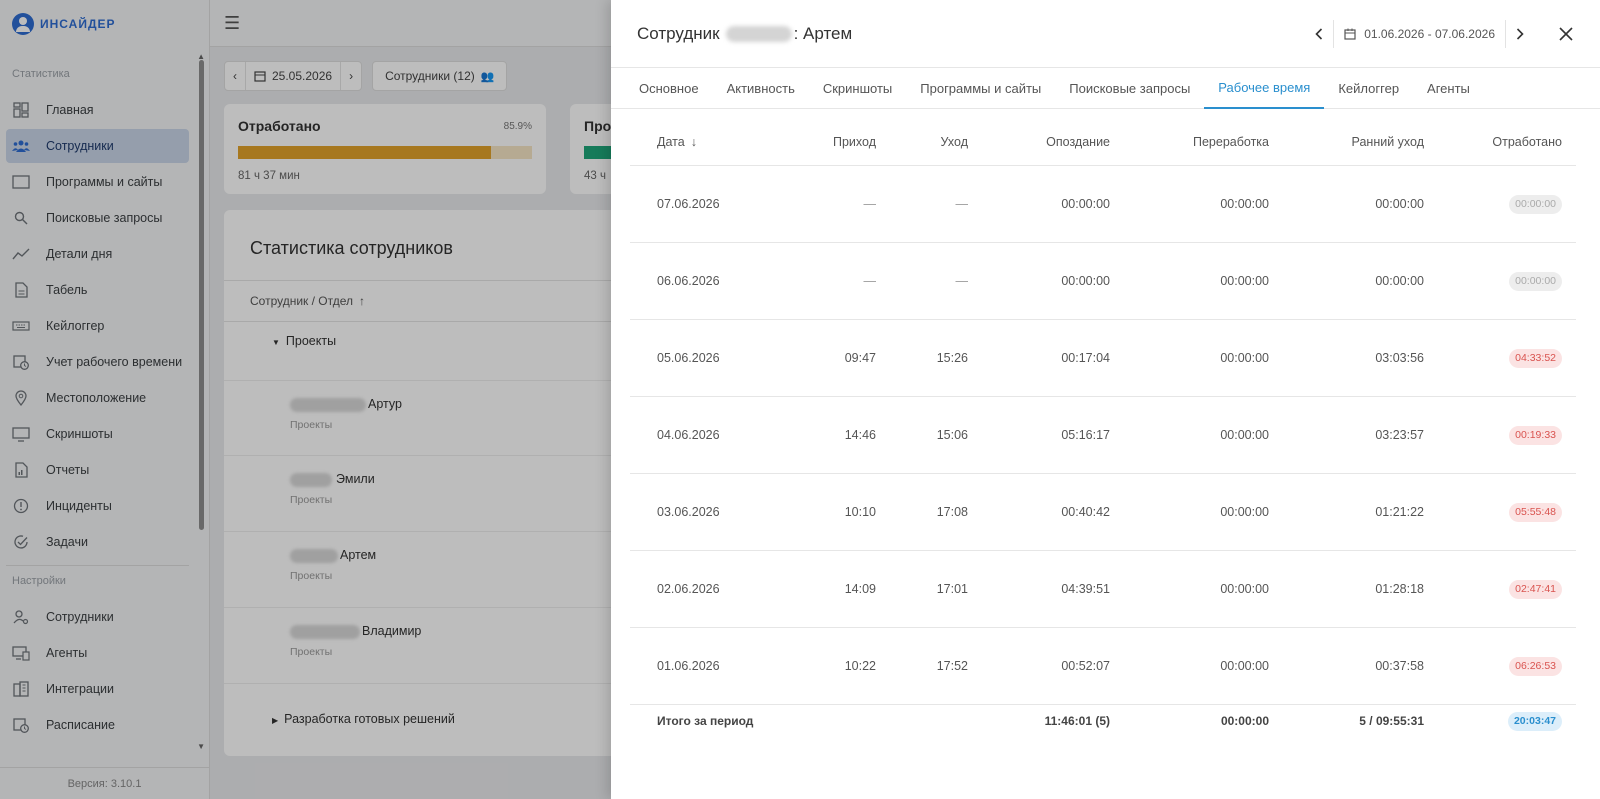  I want to click on row-worked: 02:47:41, so click(1535, 589).